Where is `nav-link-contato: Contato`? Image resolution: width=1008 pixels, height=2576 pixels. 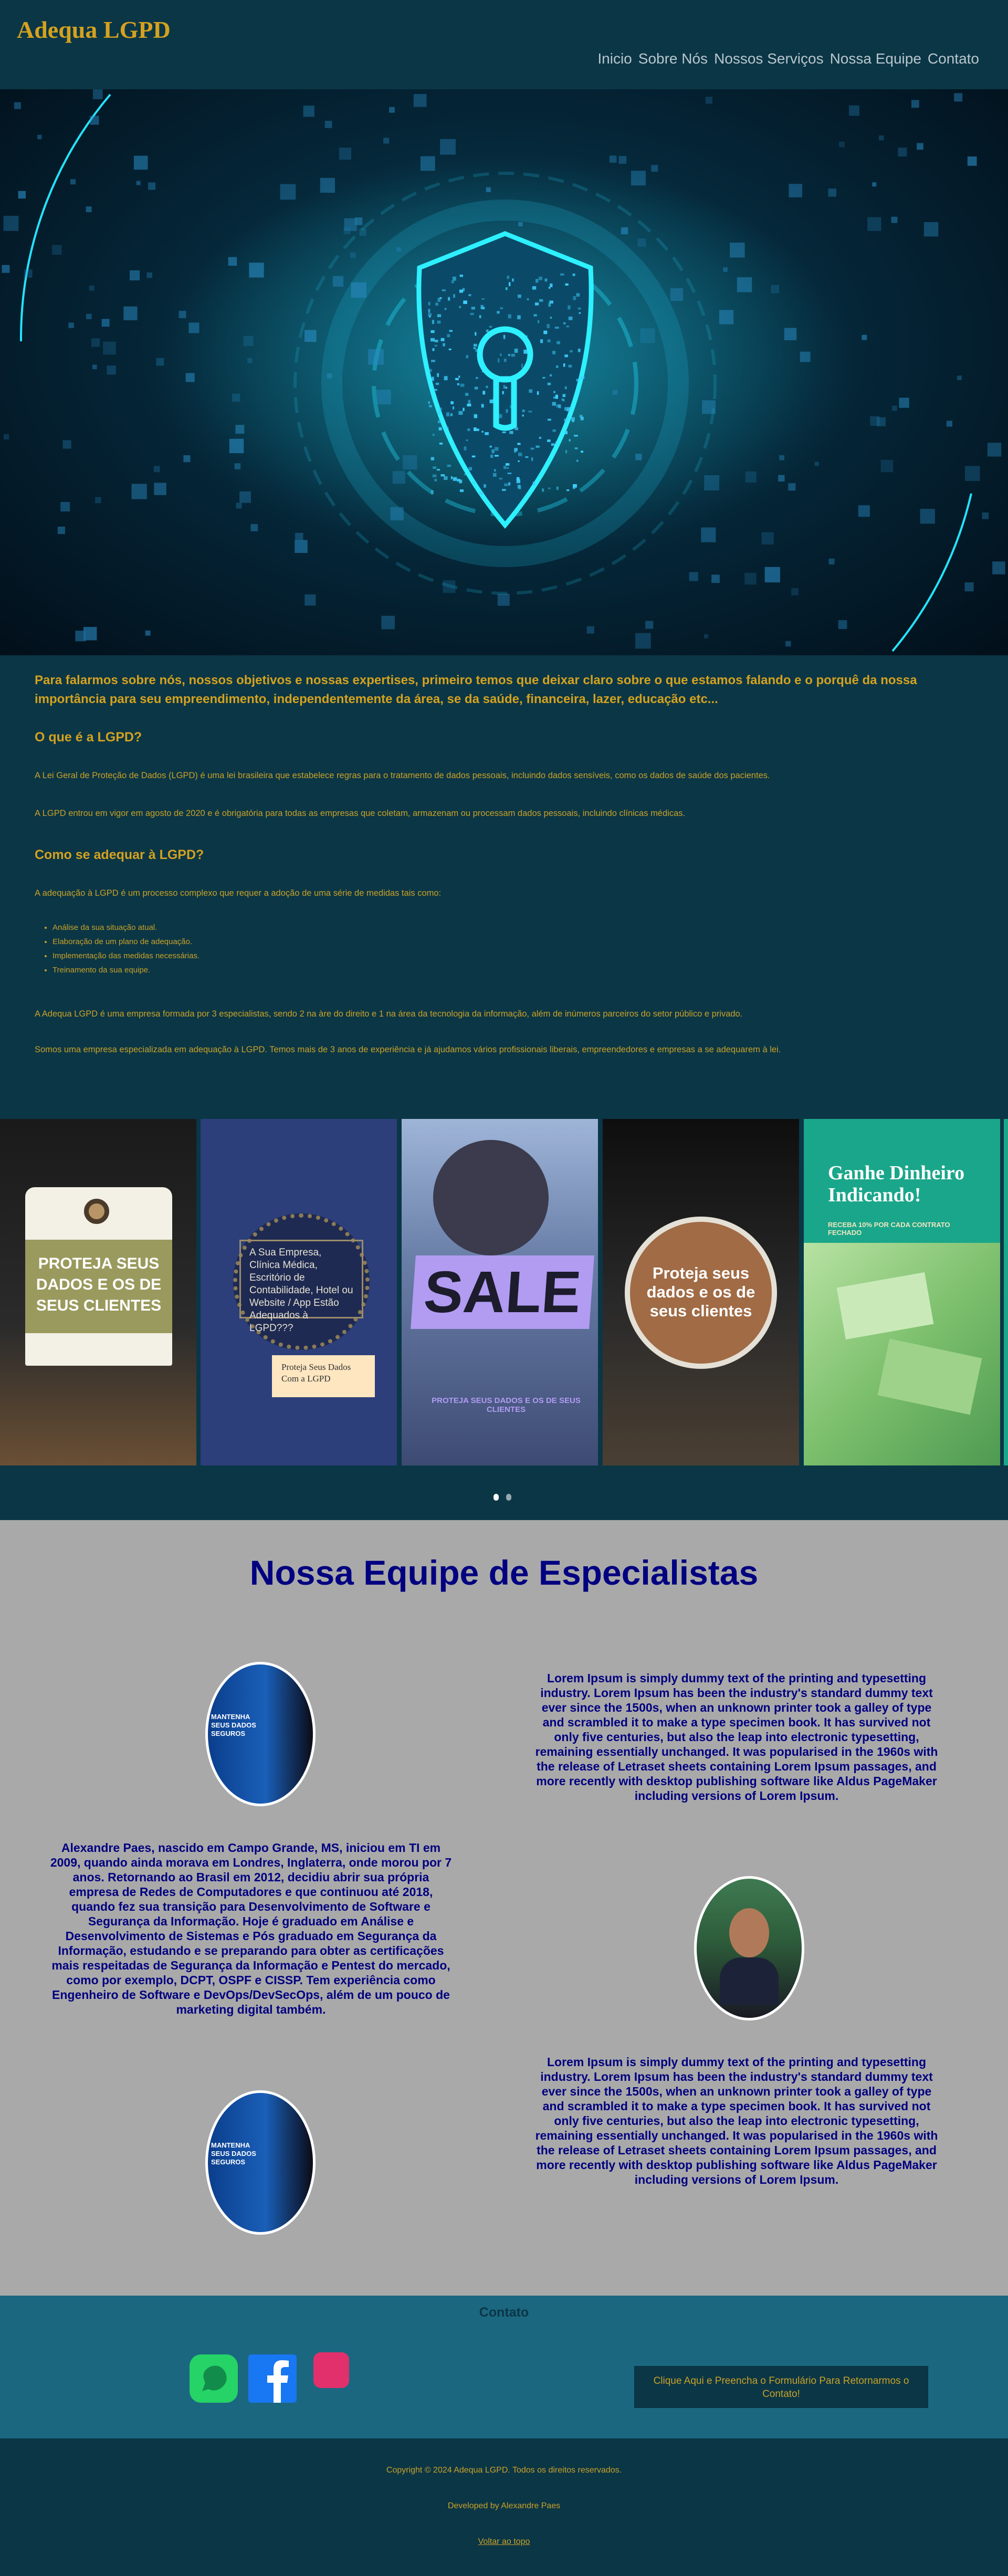
nav-link-contato: Contato is located at coordinates (953, 59).